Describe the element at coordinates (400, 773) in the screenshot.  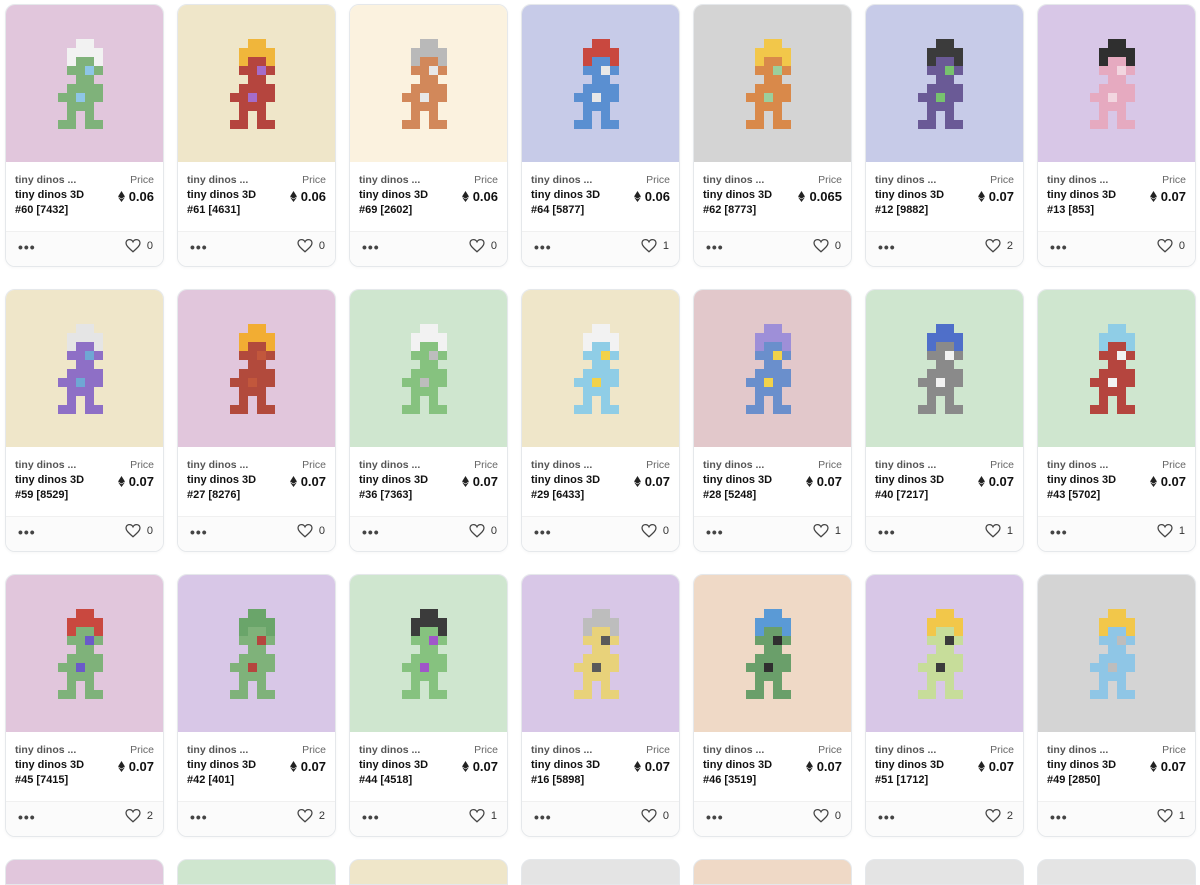
I see `item-name: tiny dinos 3D #44 [4518]` at that location.